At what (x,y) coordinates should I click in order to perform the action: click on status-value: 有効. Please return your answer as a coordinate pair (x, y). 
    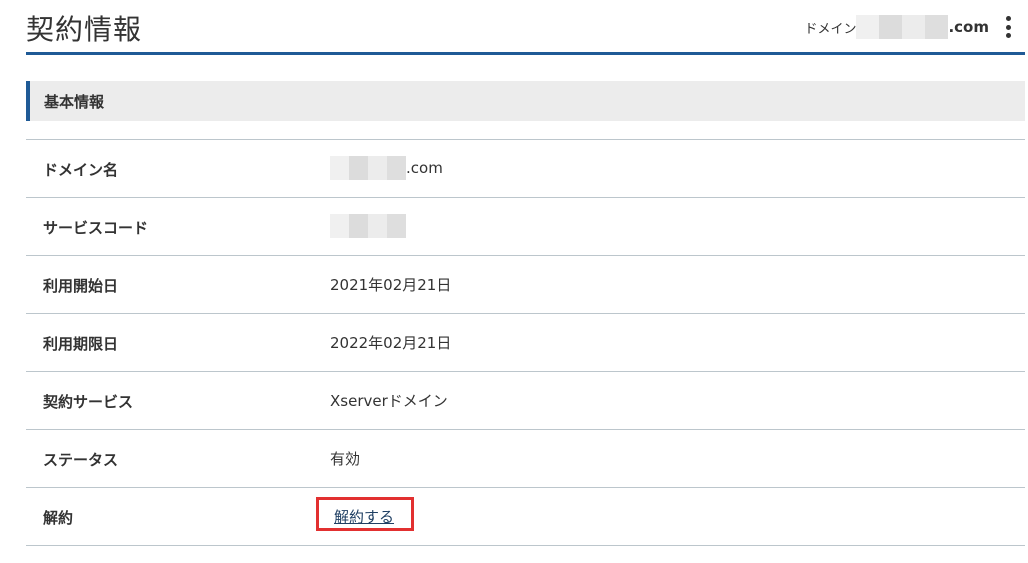
    Looking at the image, I should click on (345, 458).